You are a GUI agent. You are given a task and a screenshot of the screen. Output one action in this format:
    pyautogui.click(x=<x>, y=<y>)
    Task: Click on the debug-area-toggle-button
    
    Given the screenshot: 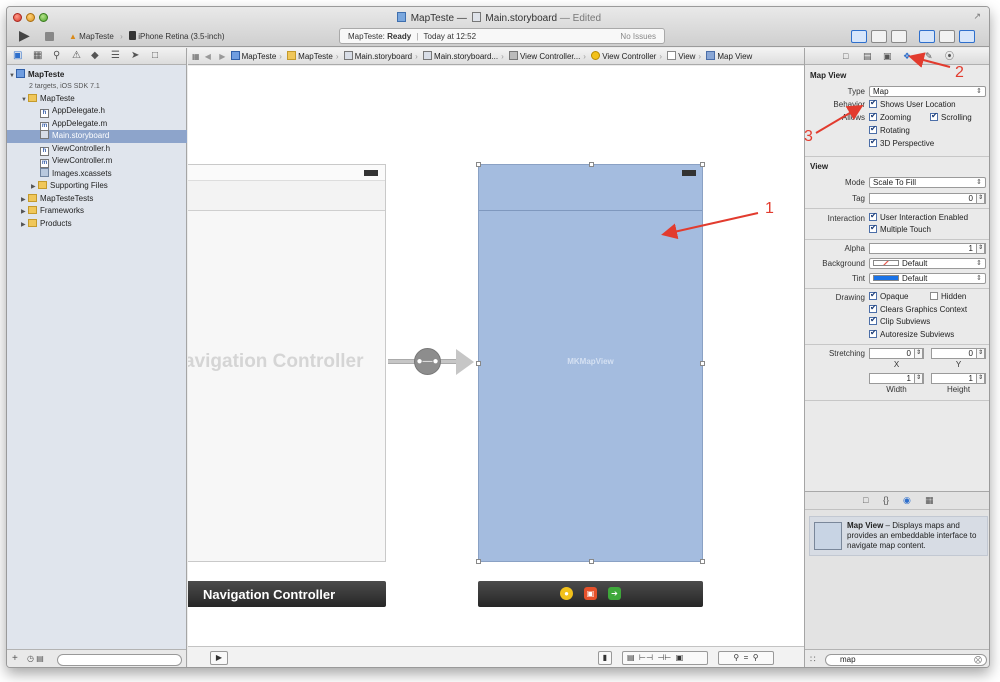 What is the action you would take?
    pyautogui.click(x=947, y=36)
    